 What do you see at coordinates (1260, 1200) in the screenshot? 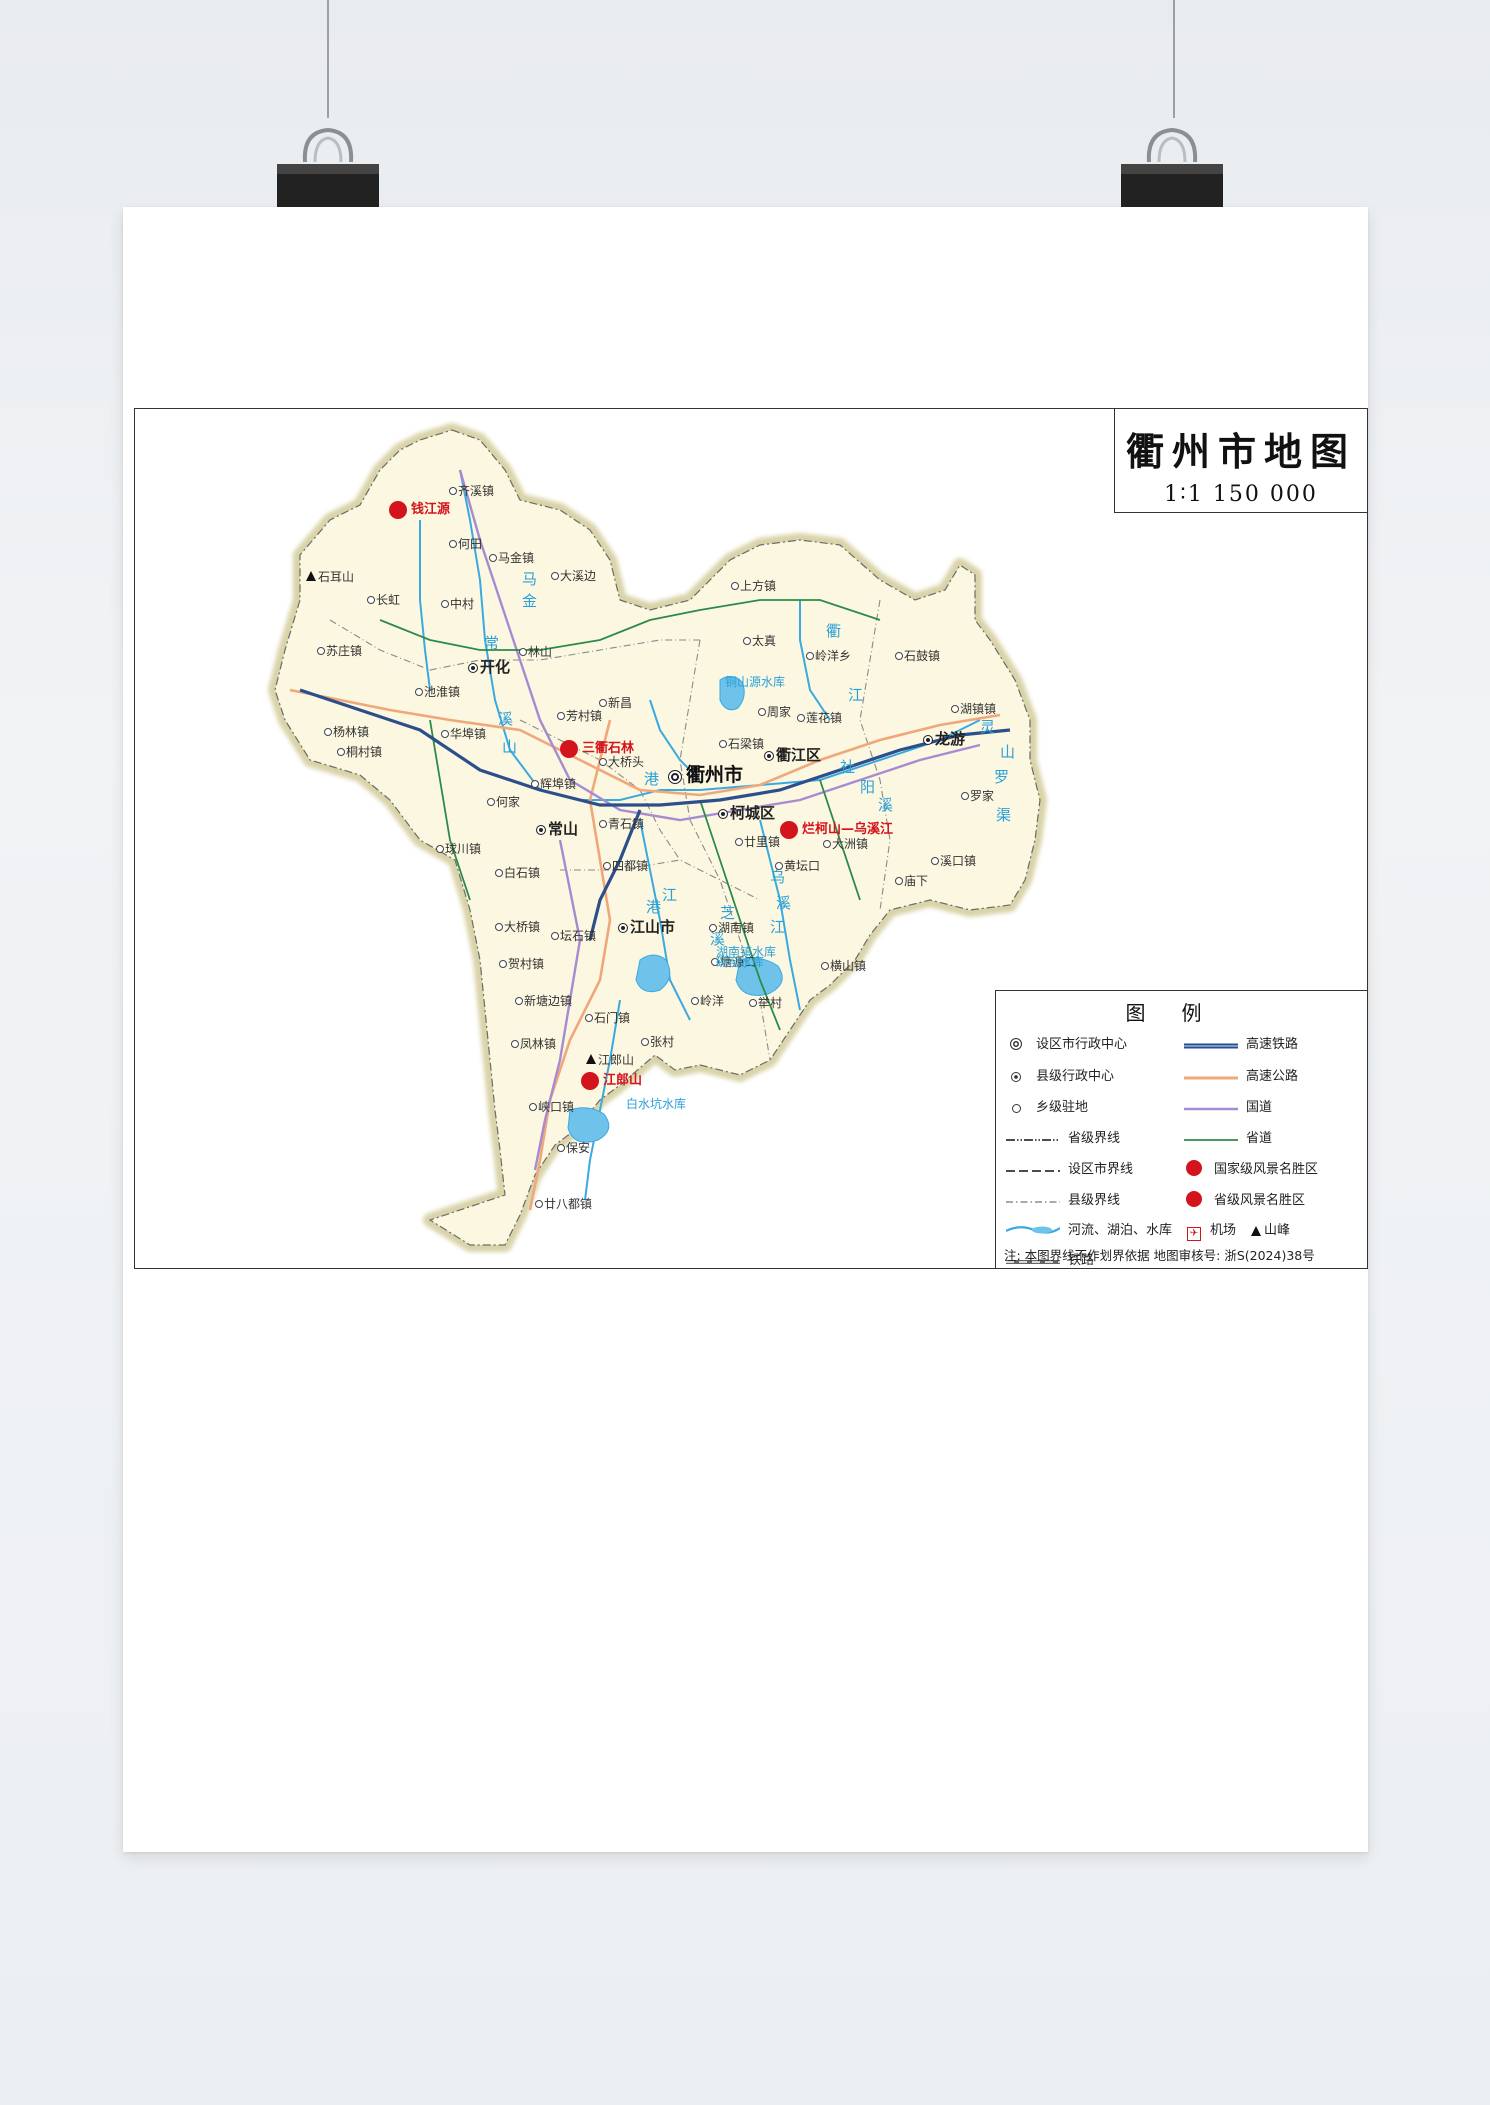
I see `legend-item-label: 省级风景名胜区` at bounding box center [1260, 1200].